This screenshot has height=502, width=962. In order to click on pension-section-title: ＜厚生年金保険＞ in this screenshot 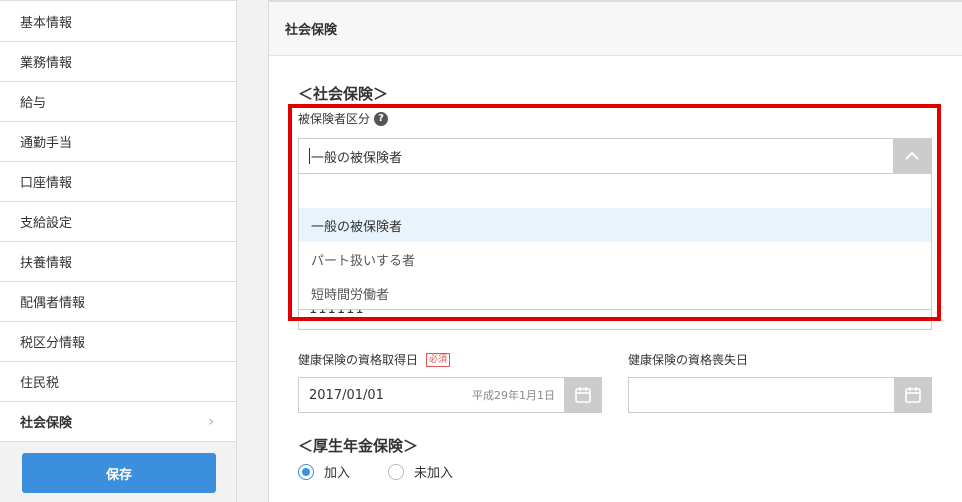, I will do `click(358, 446)`.